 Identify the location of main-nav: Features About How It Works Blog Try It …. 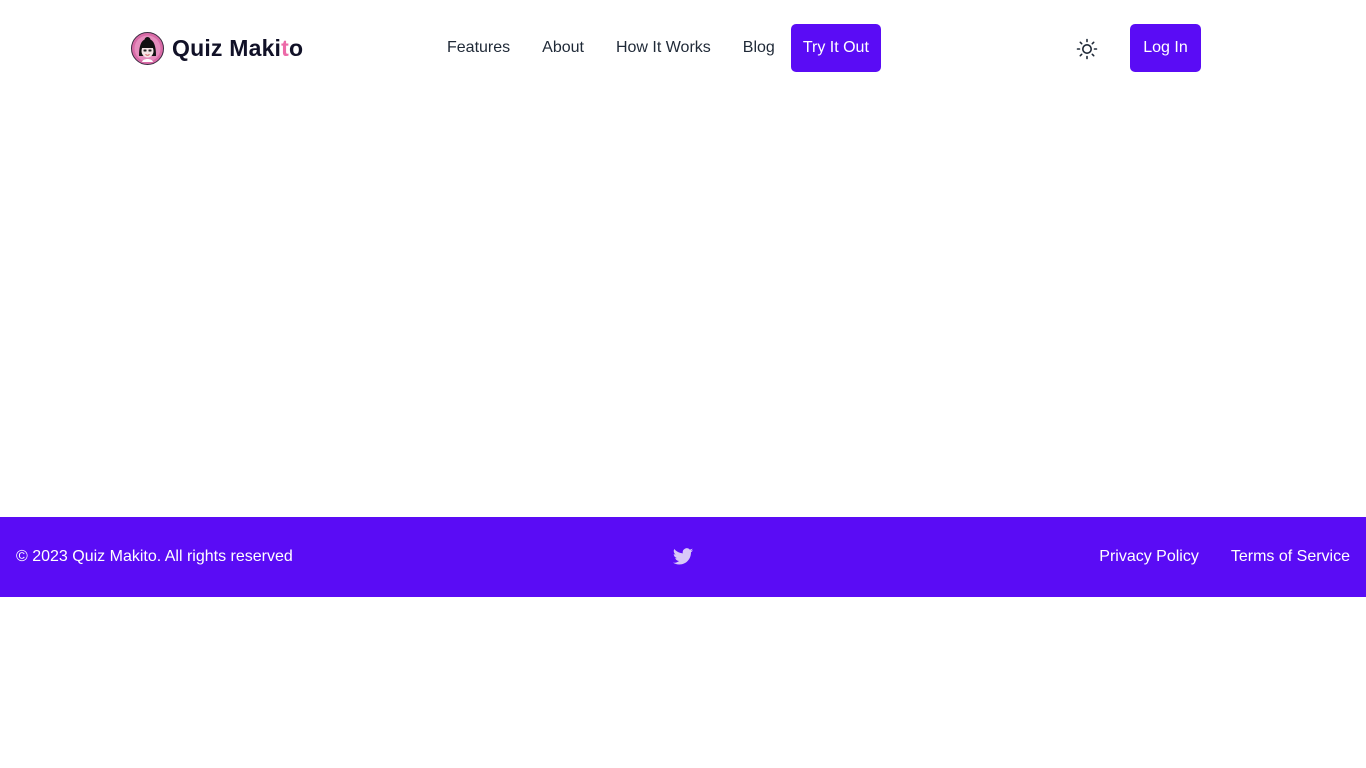
(656, 48).